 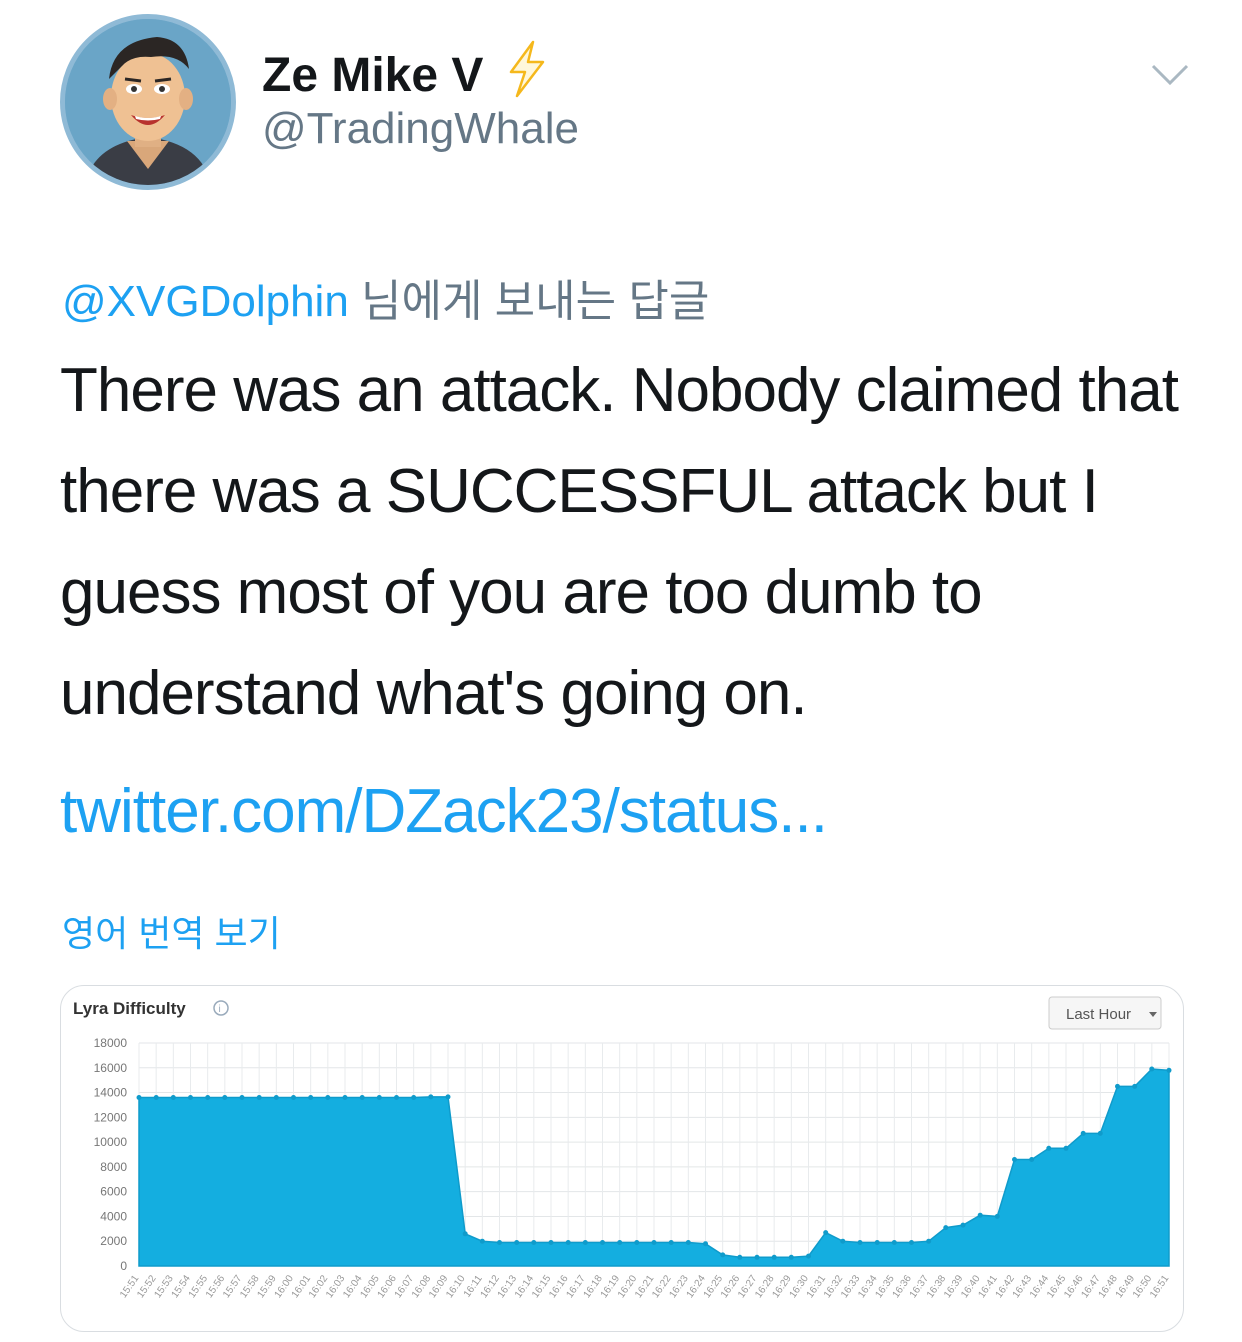 What do you see at coordinates (111, 1093) in the screenshot?
I see `y-tick-label: 14000` at bounding box center [111, 1093].